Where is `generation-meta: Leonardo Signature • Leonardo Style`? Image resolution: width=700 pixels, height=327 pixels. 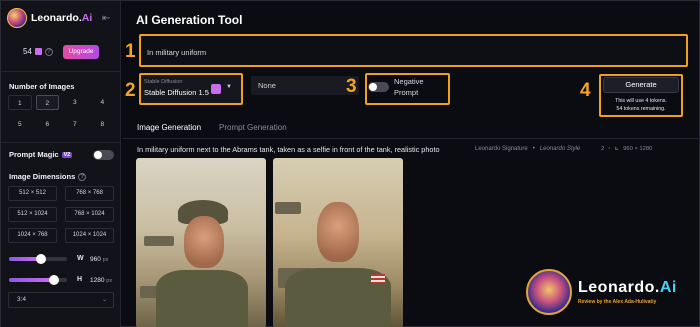
generation-meta: Leonardo Signature • Leonardo Style is located at coordinates (527, 149).